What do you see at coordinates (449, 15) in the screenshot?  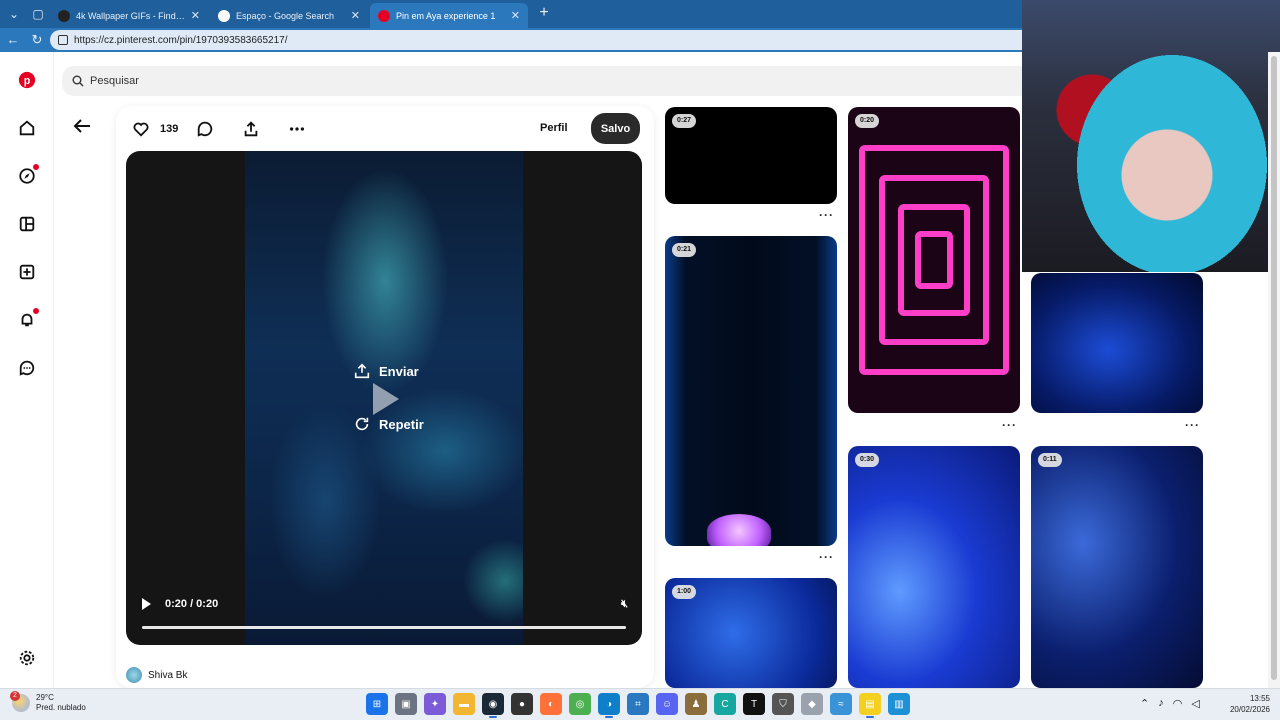 I see `tab-pinterest-pin: Pin em Aya experience 1 ✕` at bounding box center [449, 15].